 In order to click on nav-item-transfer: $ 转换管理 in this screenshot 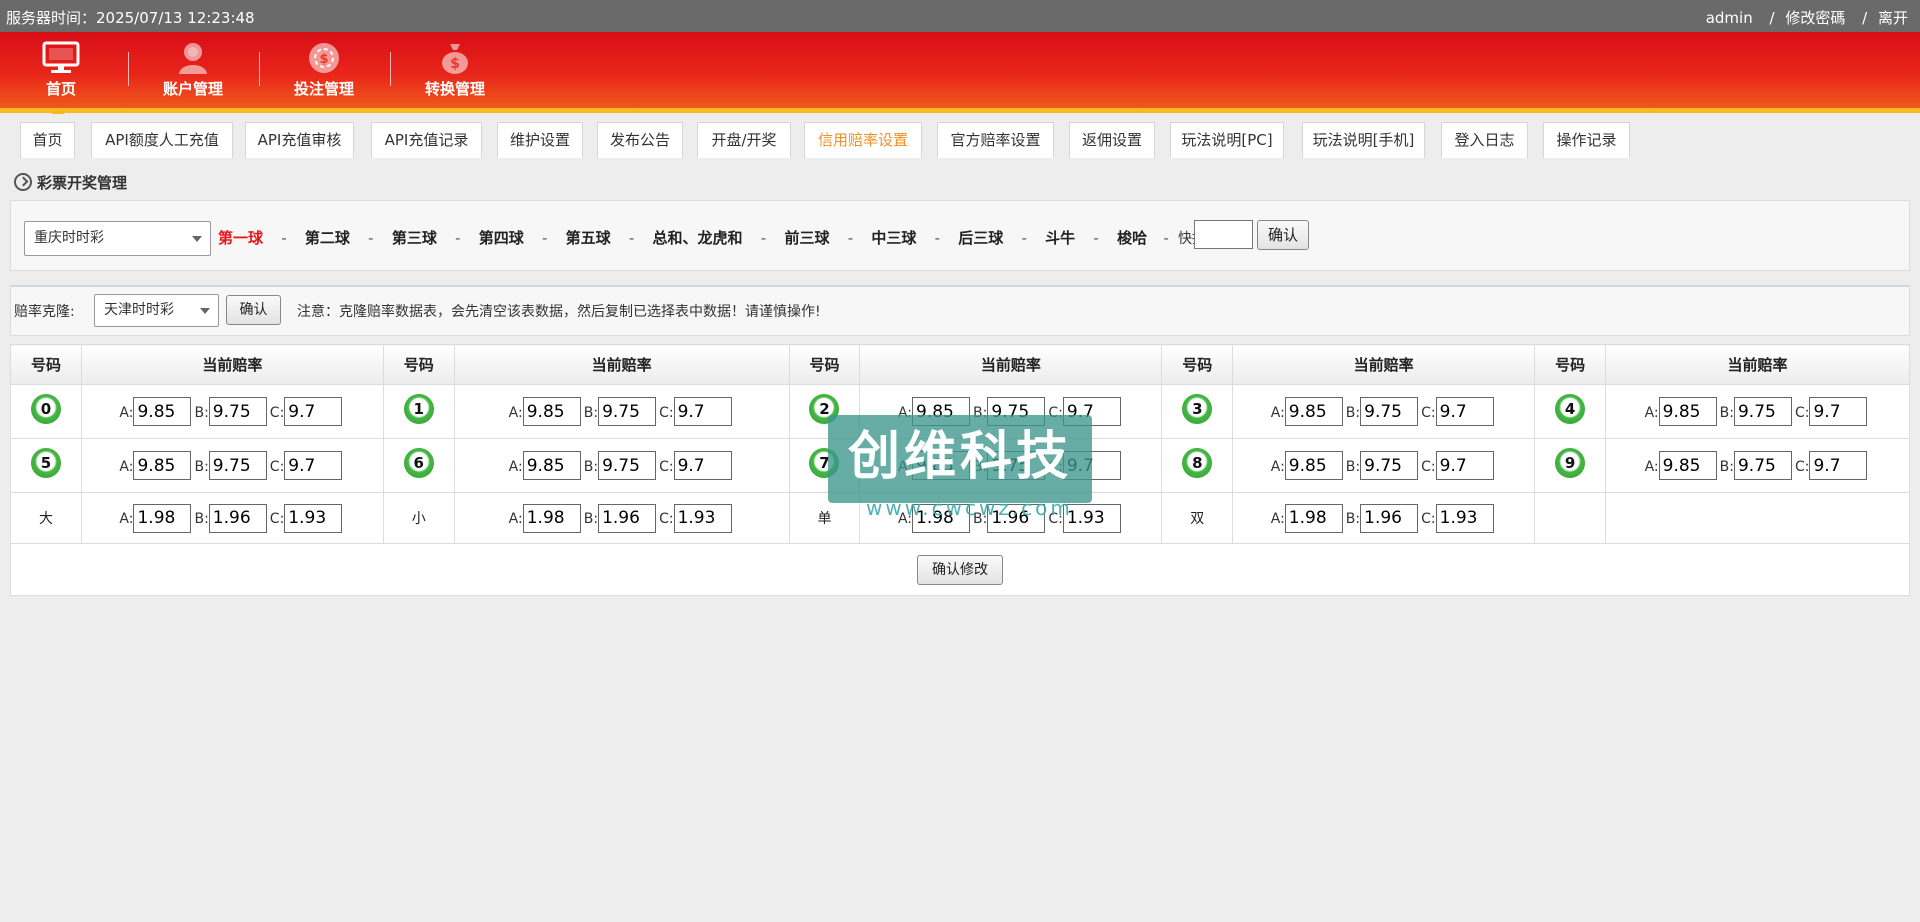, I will do `click(455, 68)`.